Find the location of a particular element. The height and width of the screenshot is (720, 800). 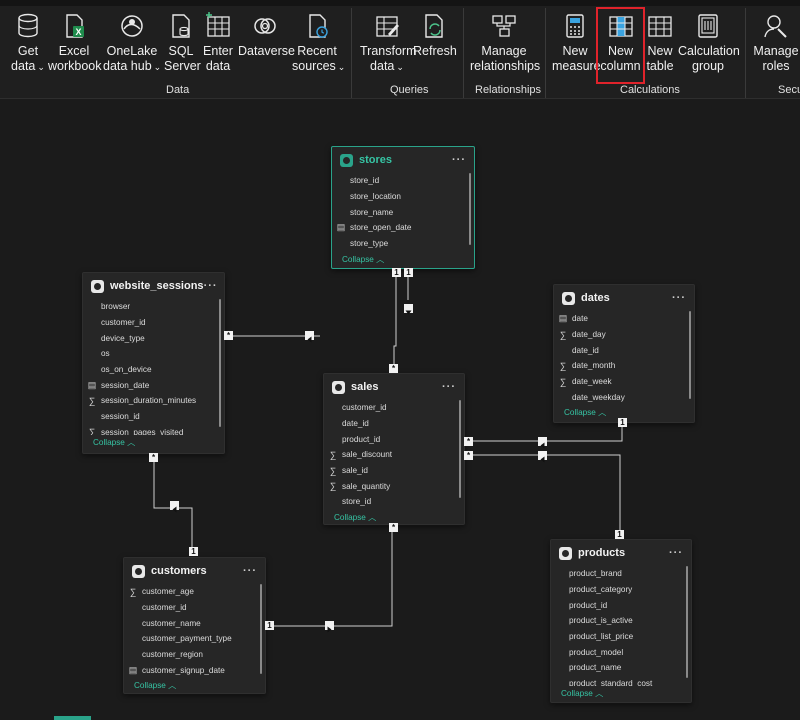

field-name: sale_quantity is located at coordinates (366, 486).